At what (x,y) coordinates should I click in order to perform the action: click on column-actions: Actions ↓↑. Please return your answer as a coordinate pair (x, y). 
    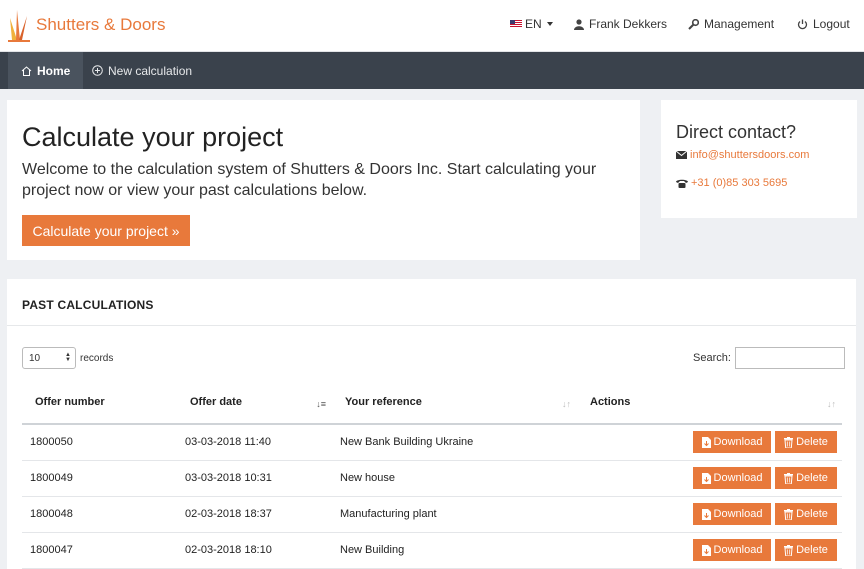
    Looking at the image, I should click on (709, 403).